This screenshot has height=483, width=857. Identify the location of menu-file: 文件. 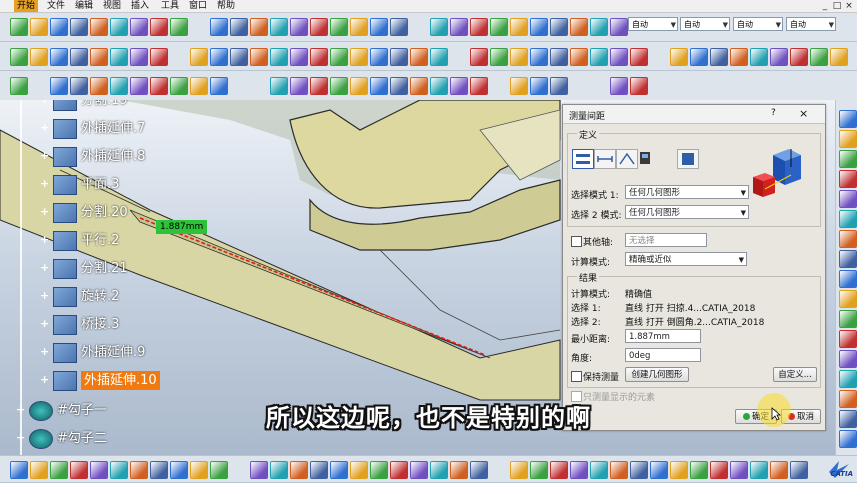
(56, 6).